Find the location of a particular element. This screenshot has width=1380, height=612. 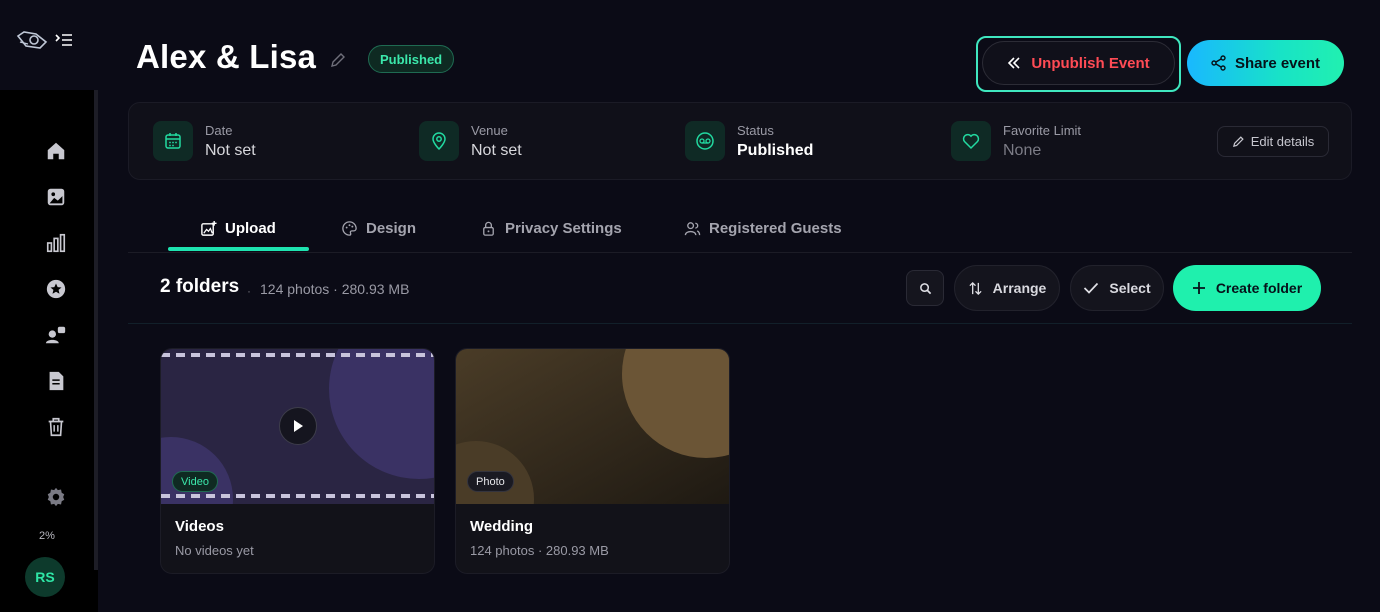

home-icon is located at coordinates (56, 151).